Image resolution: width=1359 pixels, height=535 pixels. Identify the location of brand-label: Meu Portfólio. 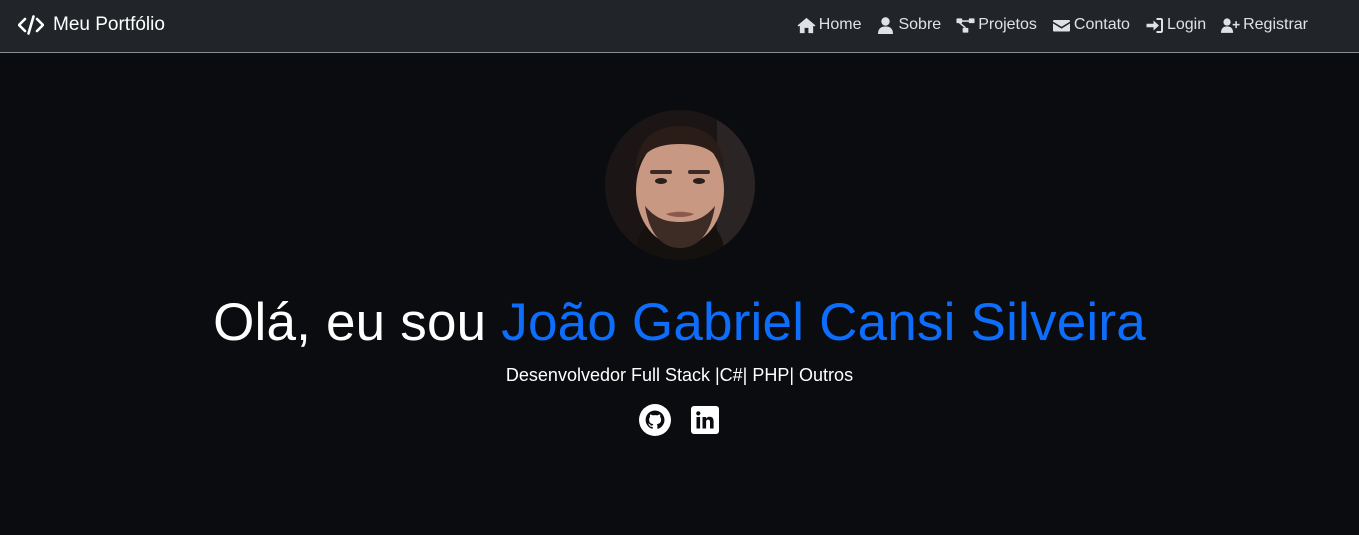
(109, 24).